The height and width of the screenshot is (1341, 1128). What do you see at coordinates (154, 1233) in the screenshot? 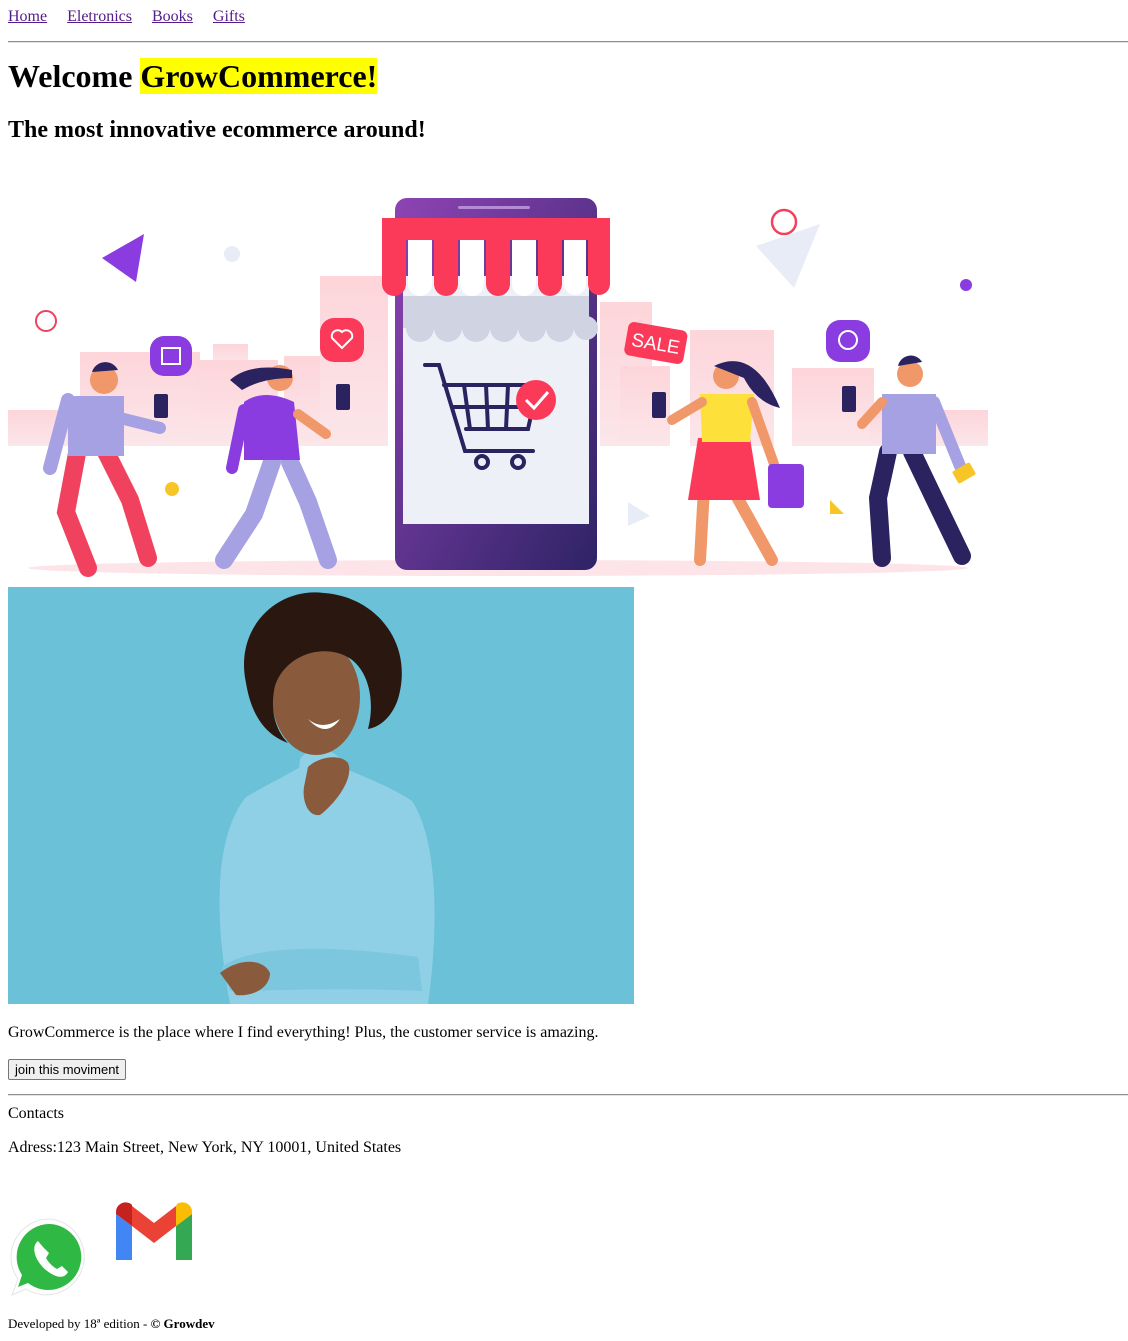
I see `gmail-icon` at bounding box center [154, 1233].